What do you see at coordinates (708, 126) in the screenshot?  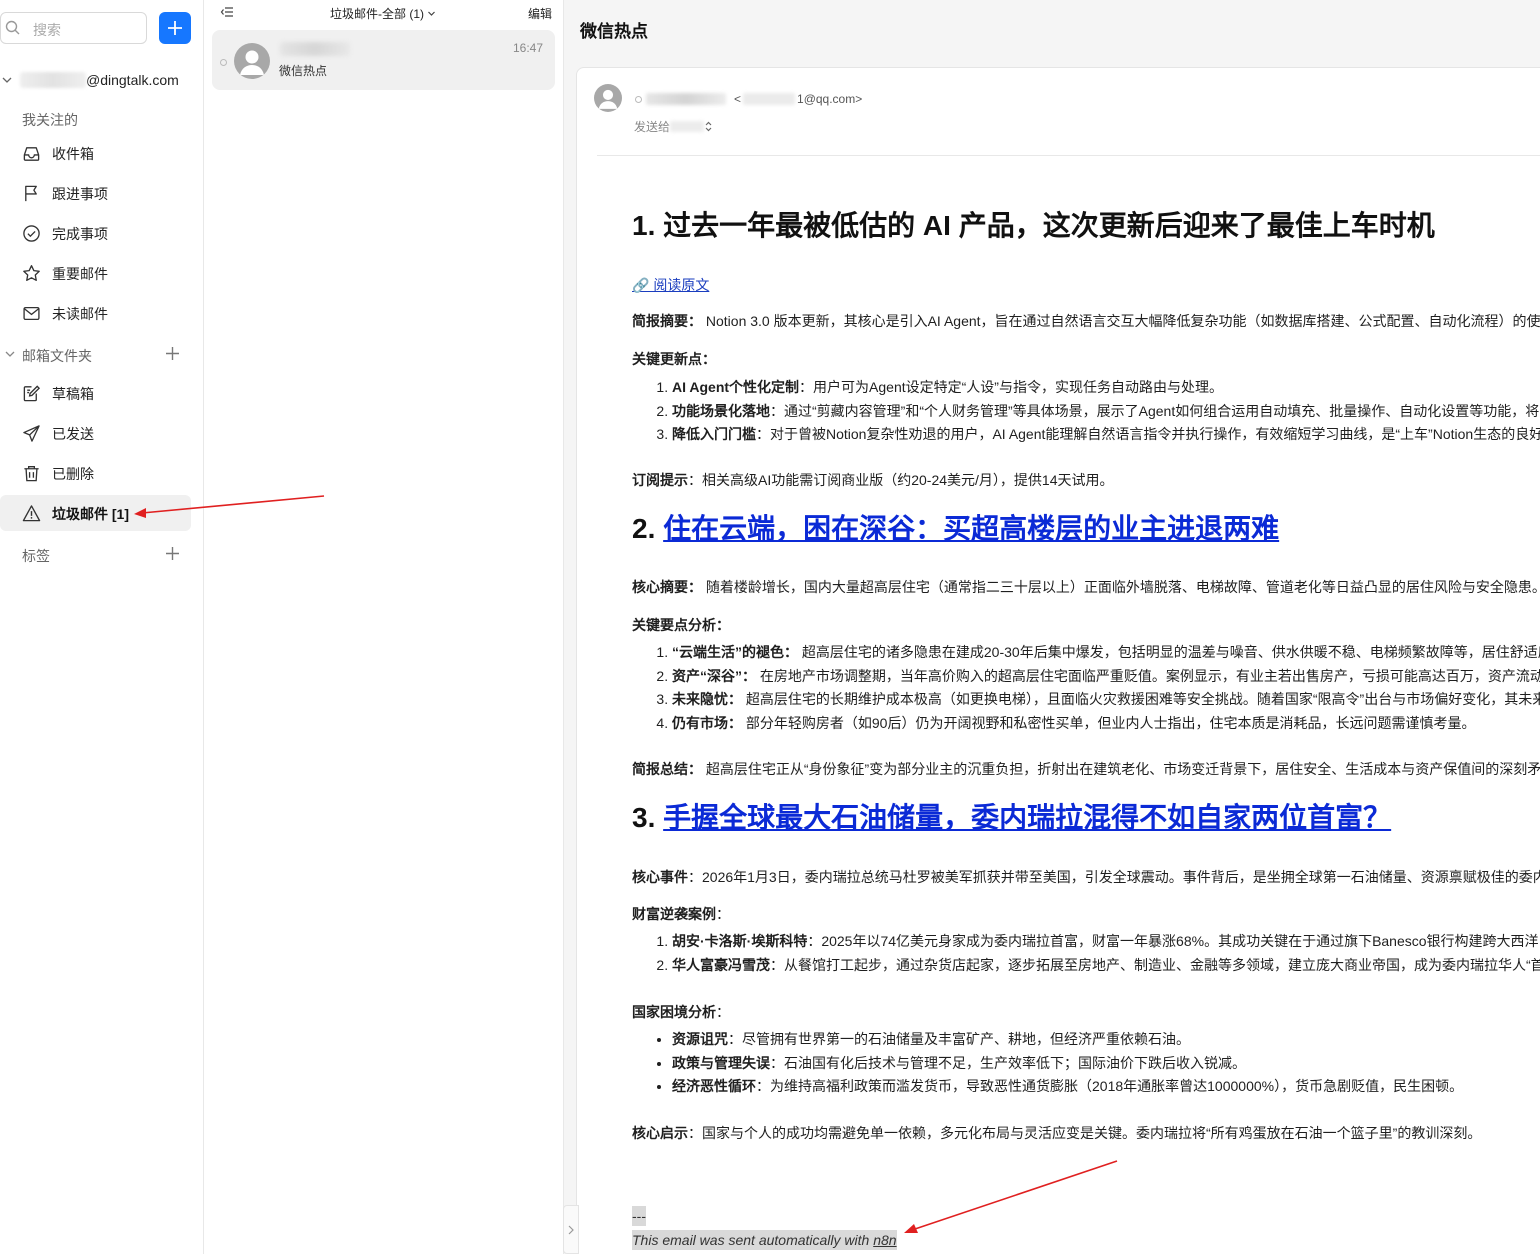 I see `chevron-updown-icon` at bounding box center [708, 126].